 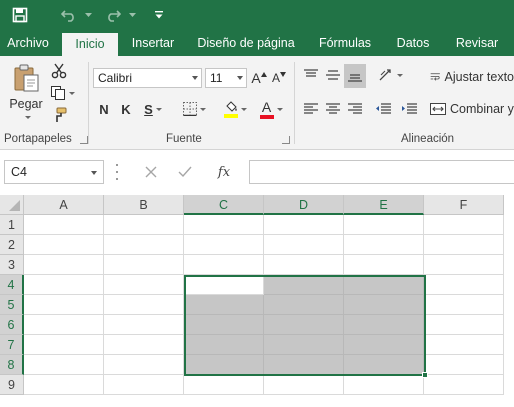 I want to click on cell-e3, so click(x=384, y=265).